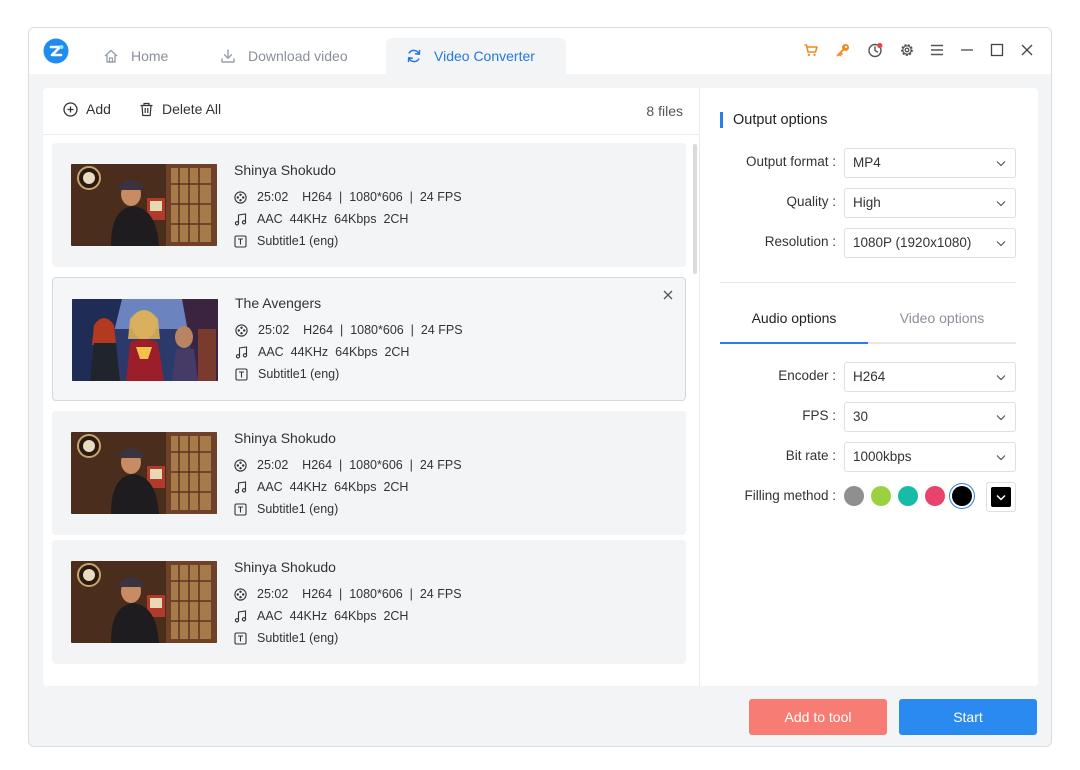 This screenshot has height=770, width=1080. I want to click on bitrate-row: Bit rate : 1000kbps, so click(869, 457).